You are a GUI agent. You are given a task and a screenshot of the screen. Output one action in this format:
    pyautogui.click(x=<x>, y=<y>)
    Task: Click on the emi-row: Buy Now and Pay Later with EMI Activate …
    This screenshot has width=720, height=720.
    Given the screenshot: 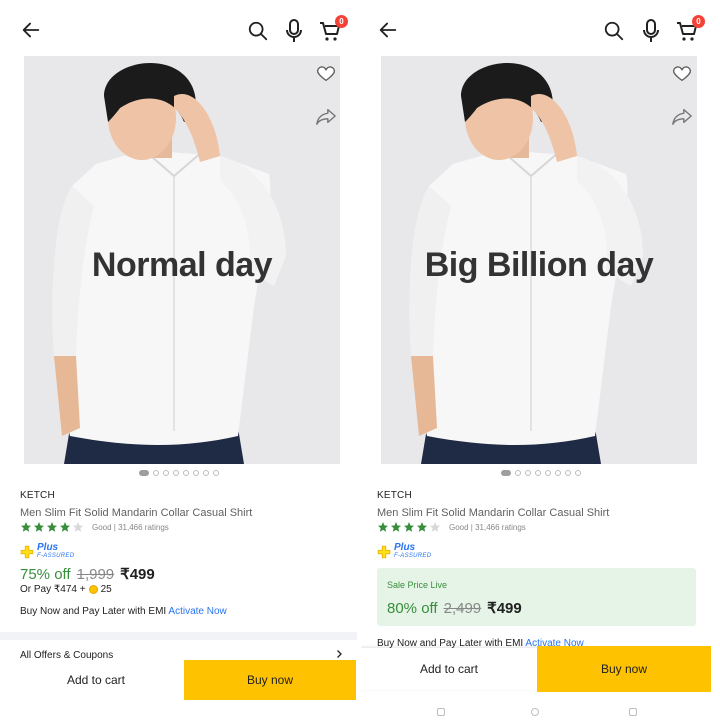 What is the action you would take?
    pyautogui.click(x=123, y=611)
    